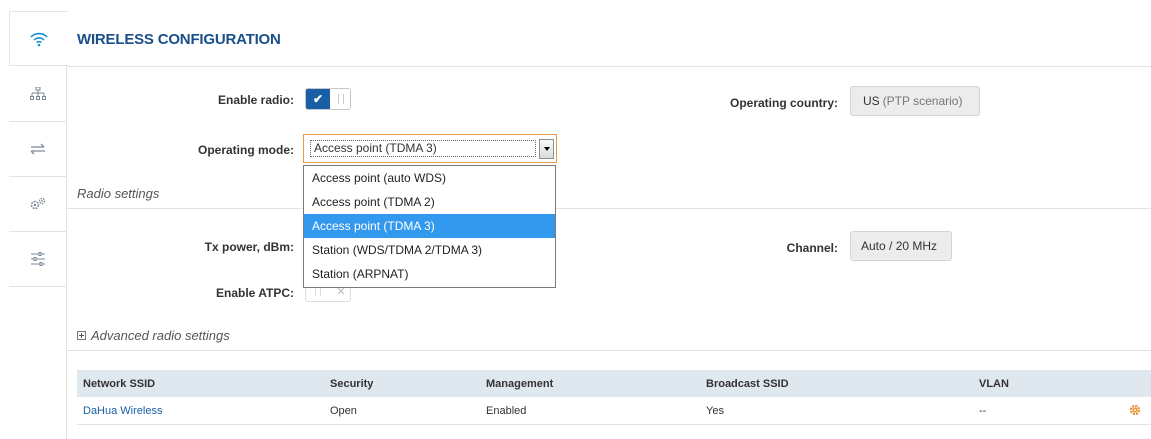 The height and width of the screenshot is (439, 1151). Describe the element at coordinates (609, 208) in the screenshot. I see `radio-settings-divider` at that location.